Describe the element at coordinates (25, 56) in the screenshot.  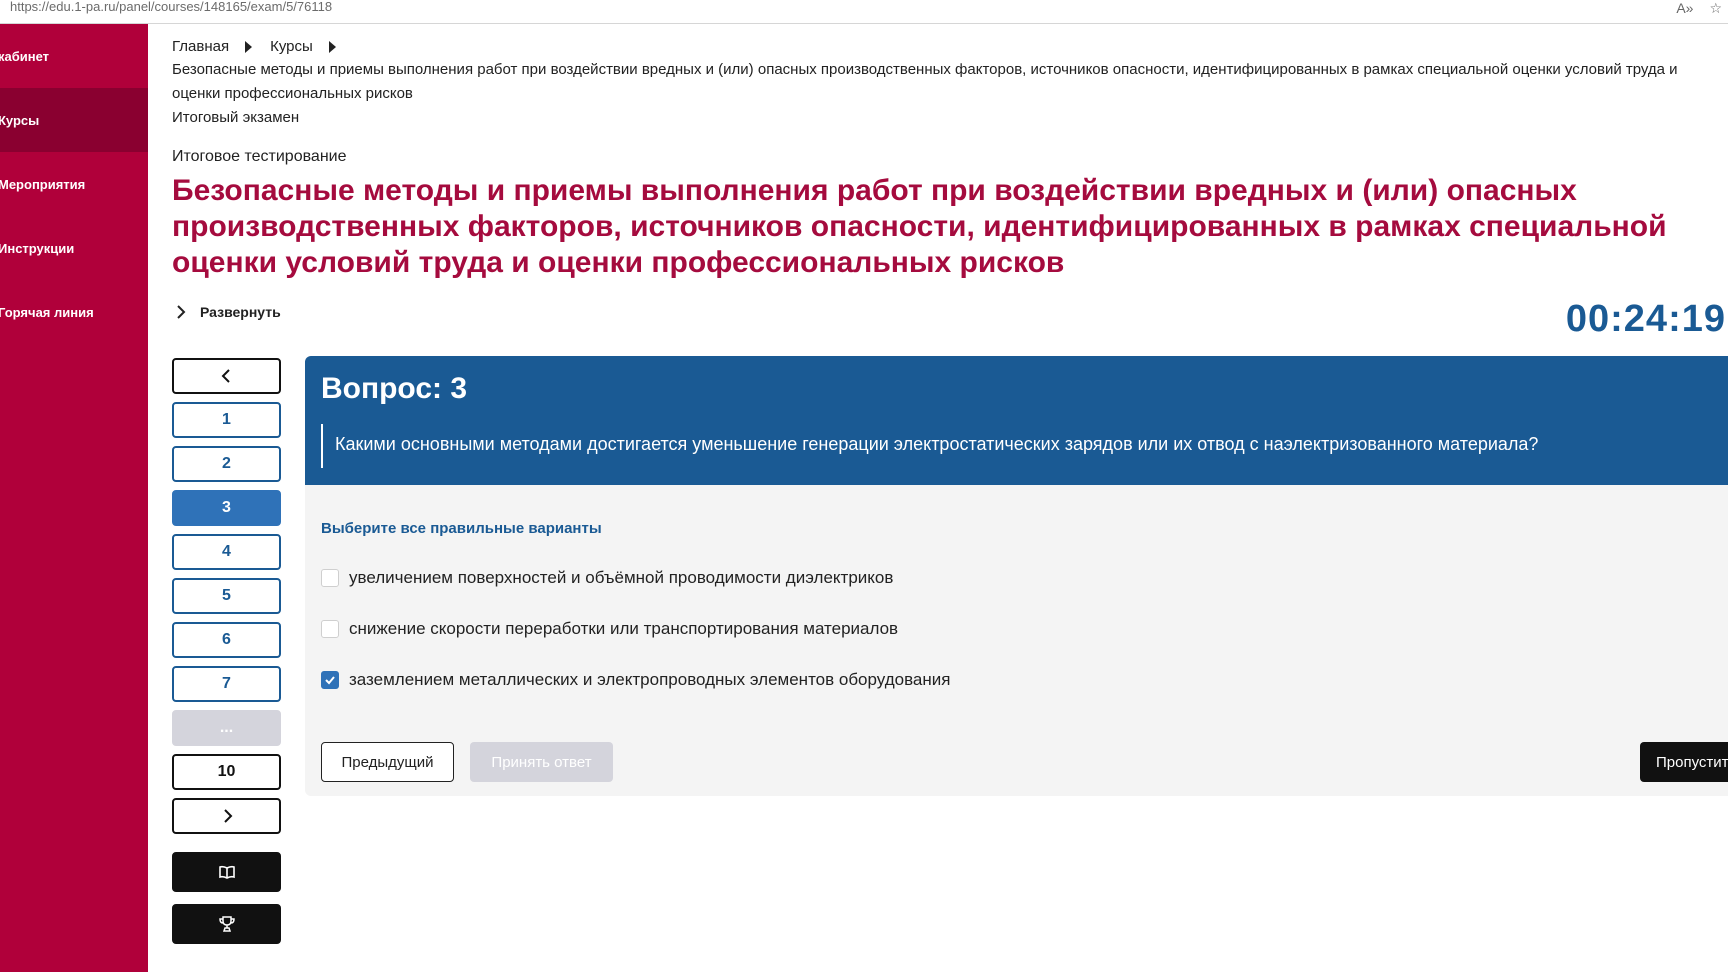
I see `sidebar-item-label: кабинет` at that location.